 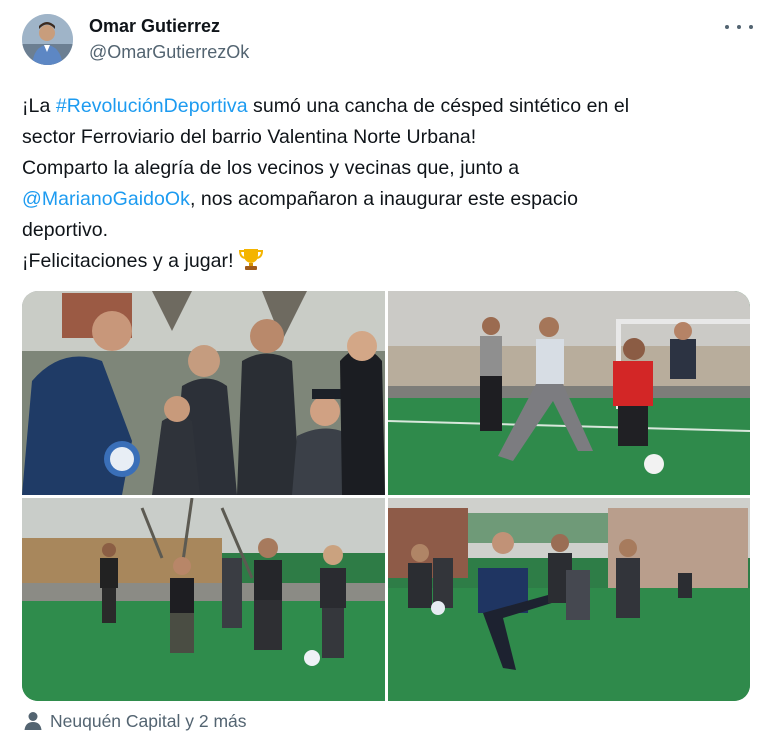 What do you see at coordinates (154, 26) in the screenshot?
I see `author-name: Omar Gutierrez` at bounding box center [154, 26].